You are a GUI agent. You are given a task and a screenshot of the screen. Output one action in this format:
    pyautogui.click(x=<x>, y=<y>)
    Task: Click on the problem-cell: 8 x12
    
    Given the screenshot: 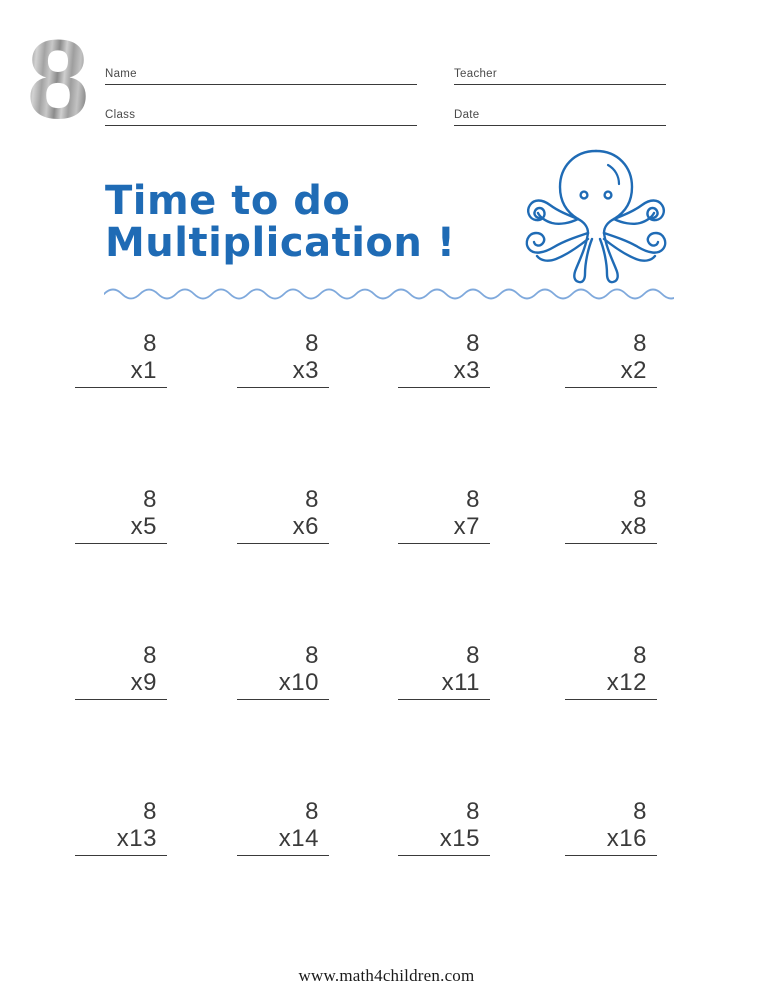 What is the action you would take?
    pyautogui.click(x=605, y=671)
    